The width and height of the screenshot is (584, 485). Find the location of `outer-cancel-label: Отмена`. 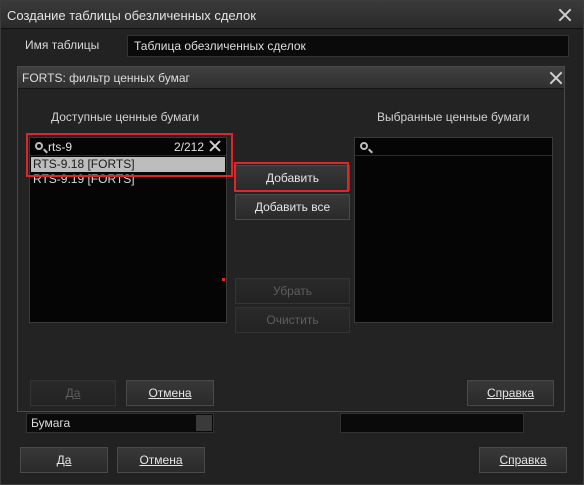

outer-cancel-label: Отмена is located at coordinates (161, 460).